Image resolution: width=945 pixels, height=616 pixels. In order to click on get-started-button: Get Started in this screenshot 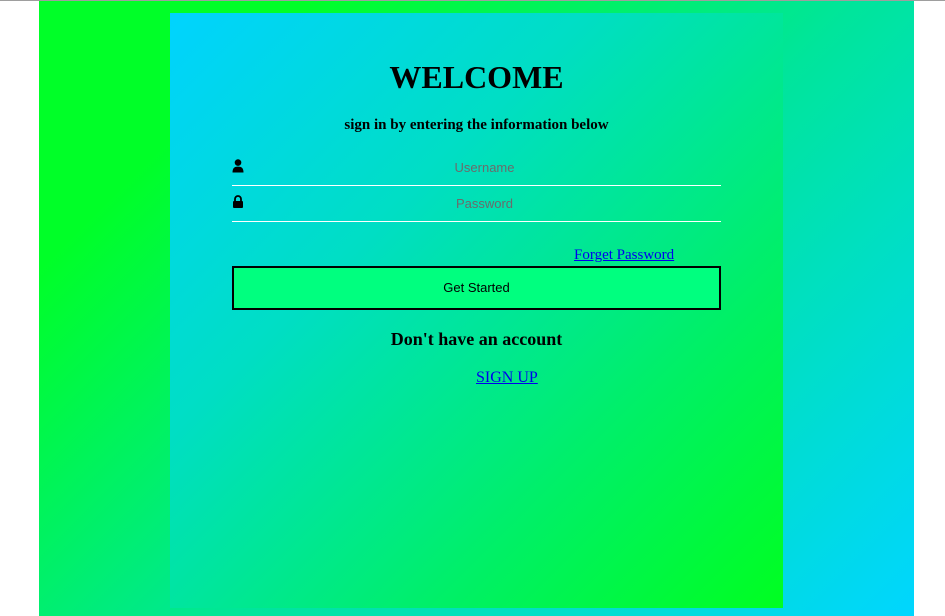, I will do `click(476, 288)`.